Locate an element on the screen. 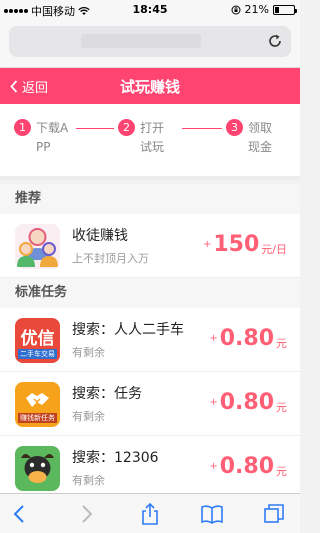  rotation-lock-icon is located at coordinates (236, 9).